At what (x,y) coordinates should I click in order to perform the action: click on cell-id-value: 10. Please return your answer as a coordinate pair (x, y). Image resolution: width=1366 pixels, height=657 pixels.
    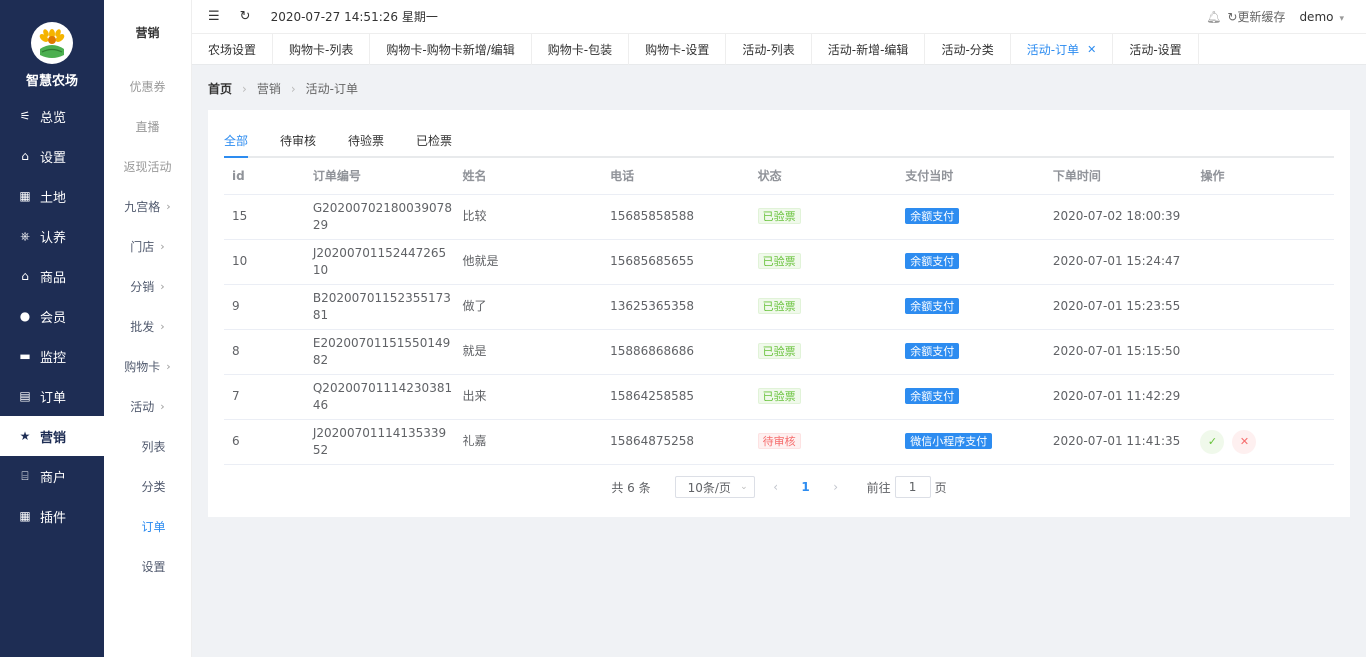
    Looking at the image, I should click on (240, 261).